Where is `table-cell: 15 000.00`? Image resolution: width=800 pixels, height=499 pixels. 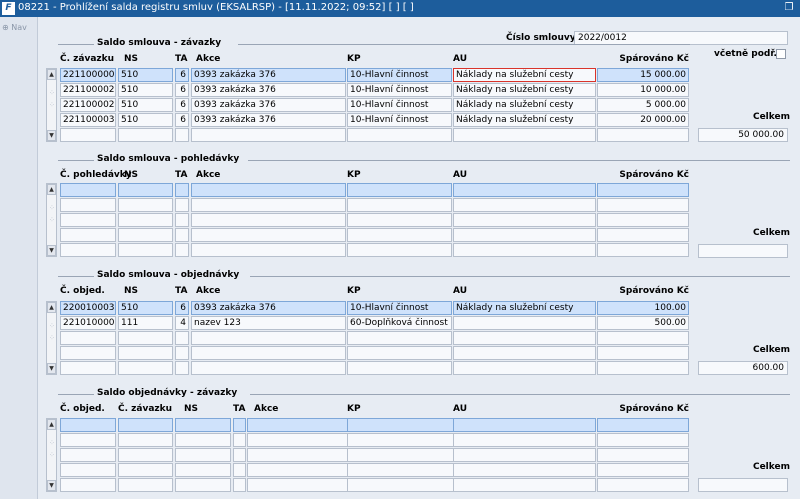 table-cell: 15 000.00 is located at coordinates (643, 75).